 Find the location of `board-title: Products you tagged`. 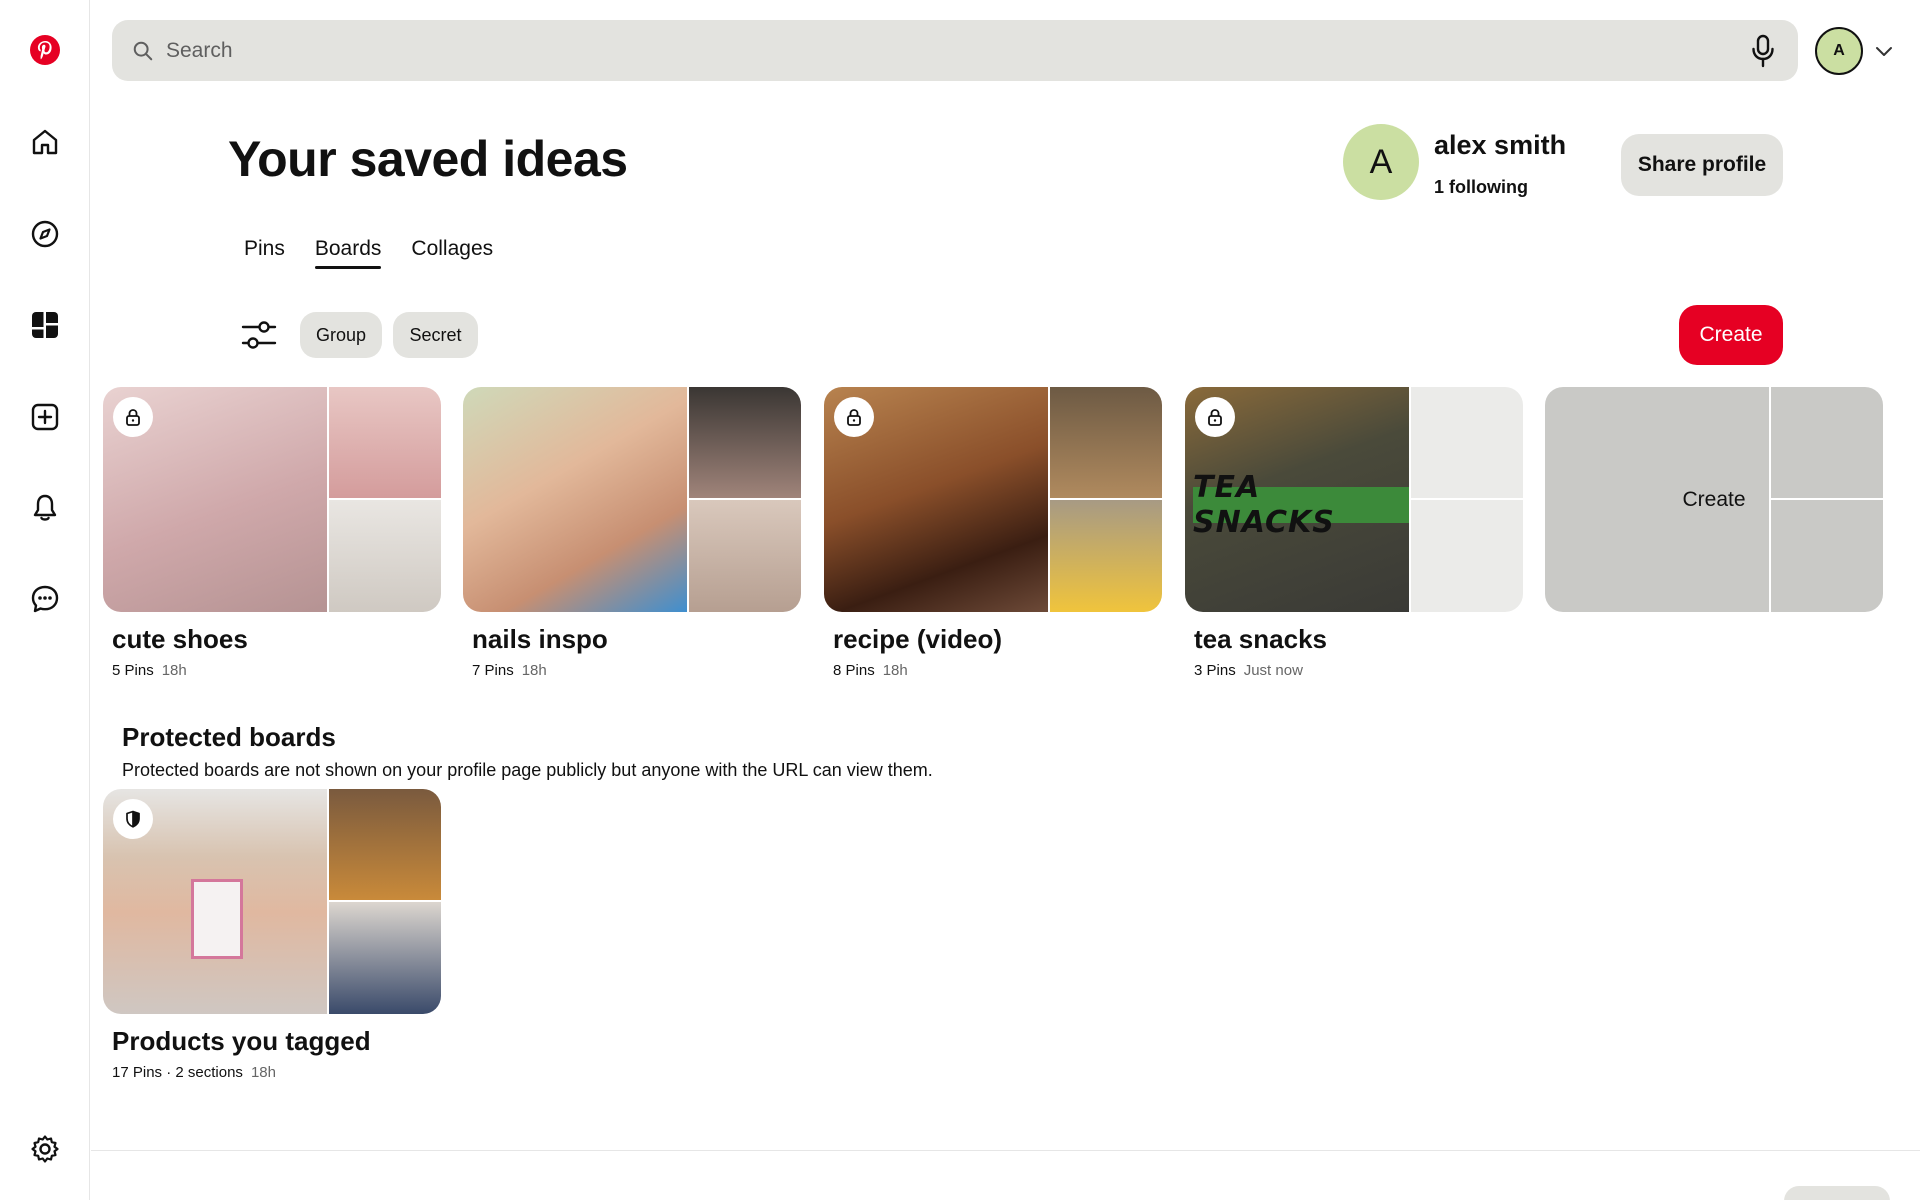

board-title: Products you tagged is located at coordinates (272, 1041).